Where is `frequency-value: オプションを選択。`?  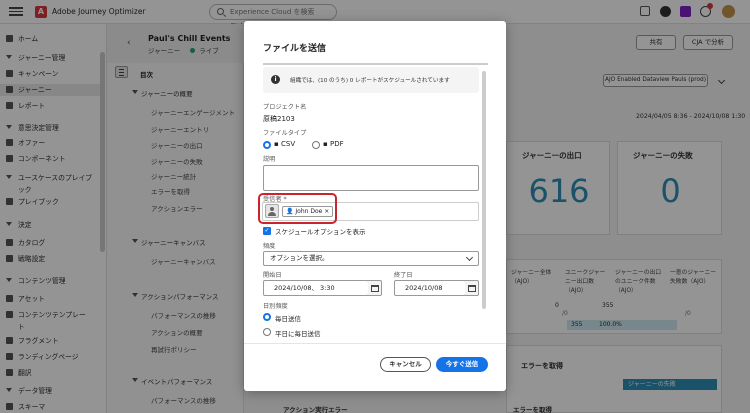 frequency-value: オプションを選択。 is located at coordinates (299, 258).